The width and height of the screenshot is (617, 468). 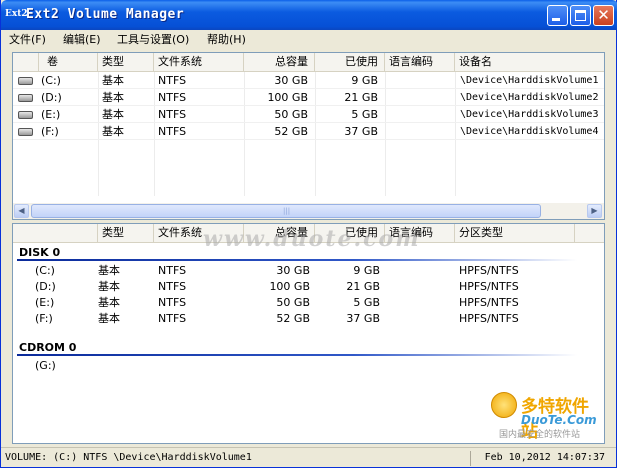 I want to click on partition-row: (G:), so click(x=308, y=365).